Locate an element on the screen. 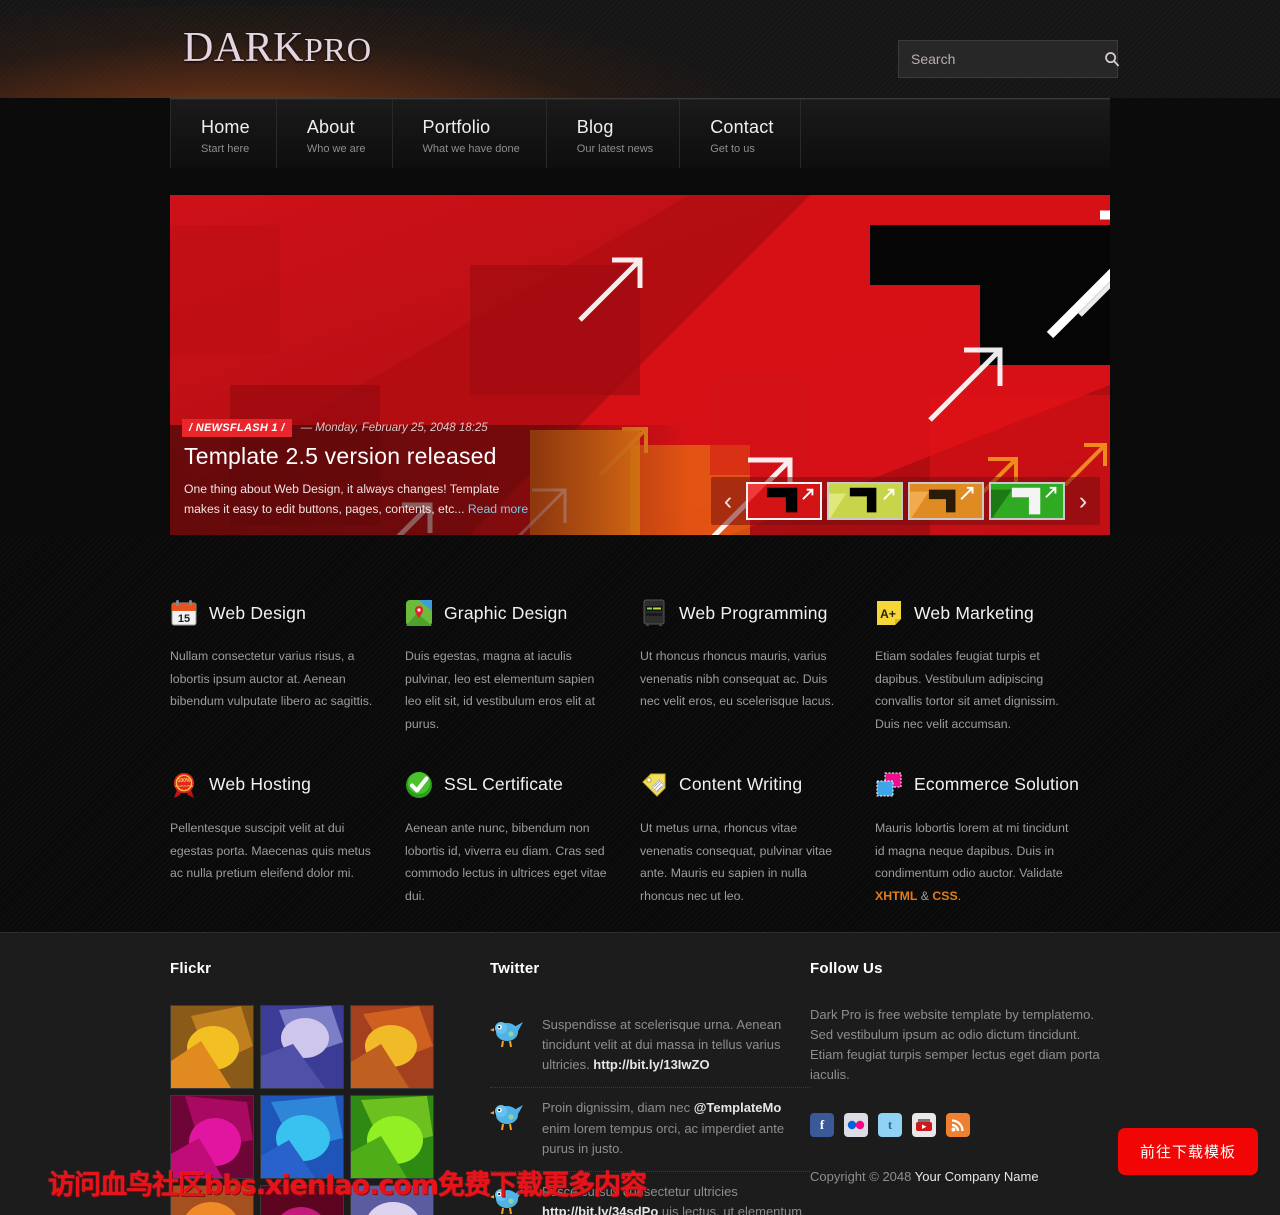 The image size is (1280, 1215). service-heading: SSL Certificate is located at coordinates (506, 785).